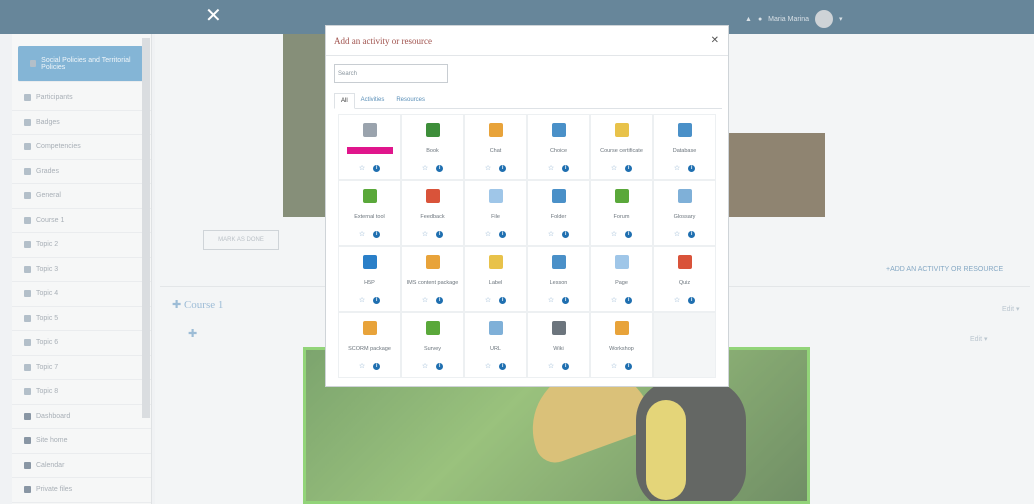 This screenshot has height=504, width=1034. What do you see at coordinates (558, 345) in the screenshot?
I see `module-tile: Wiki ☆ i` at bounding box center [558, 345].